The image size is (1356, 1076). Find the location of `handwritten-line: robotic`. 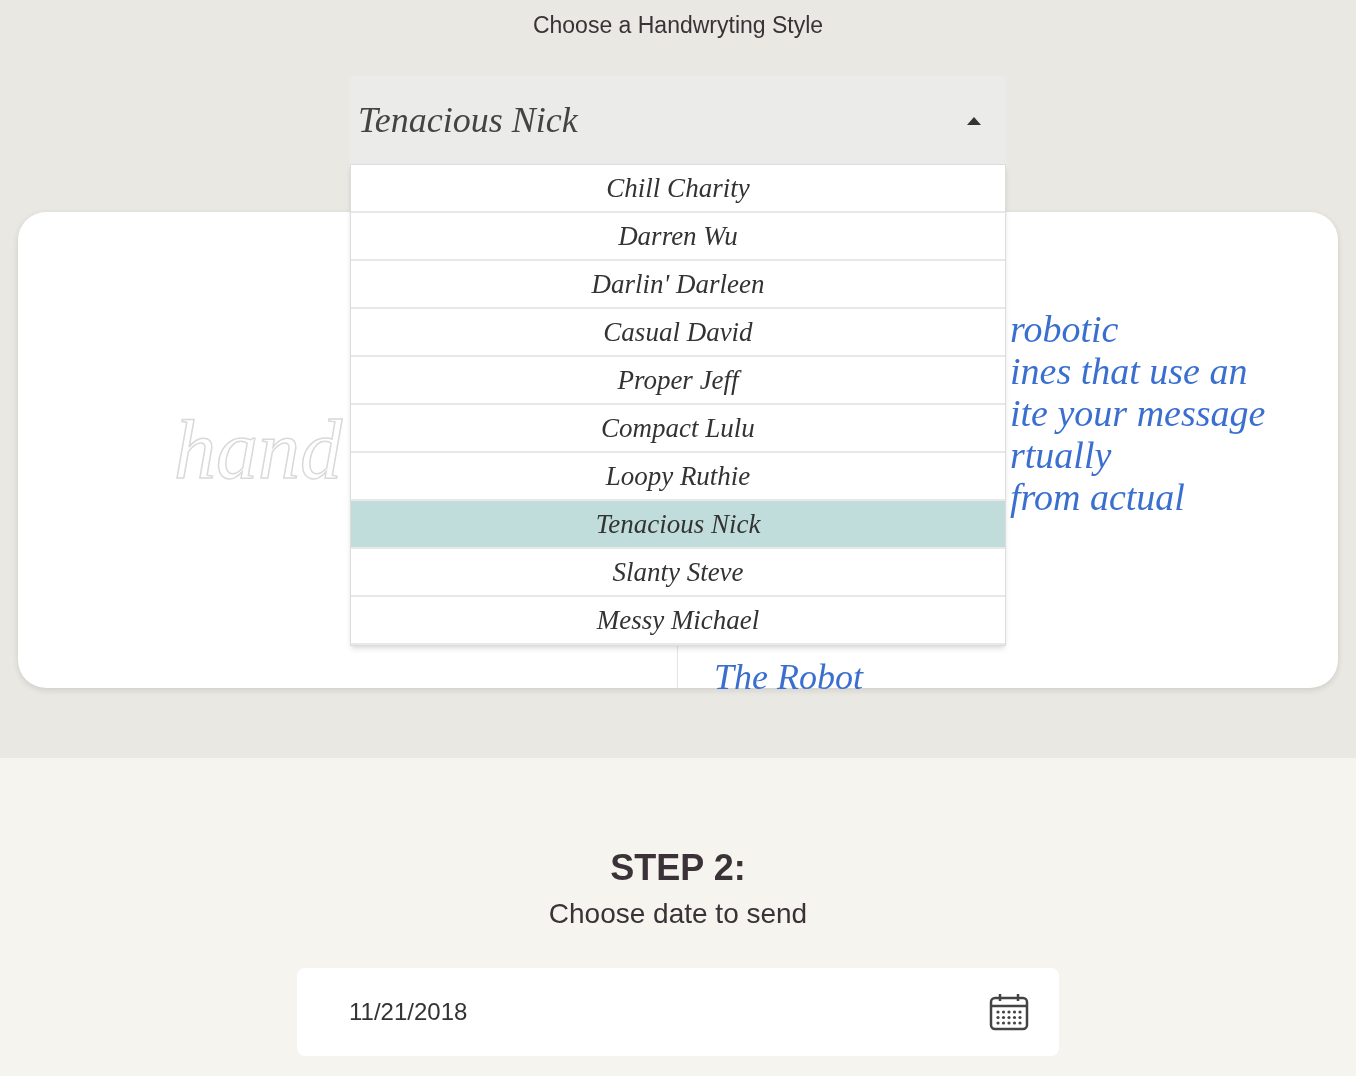

handwritten-line: robotic is located at coordinates (1064, 329).